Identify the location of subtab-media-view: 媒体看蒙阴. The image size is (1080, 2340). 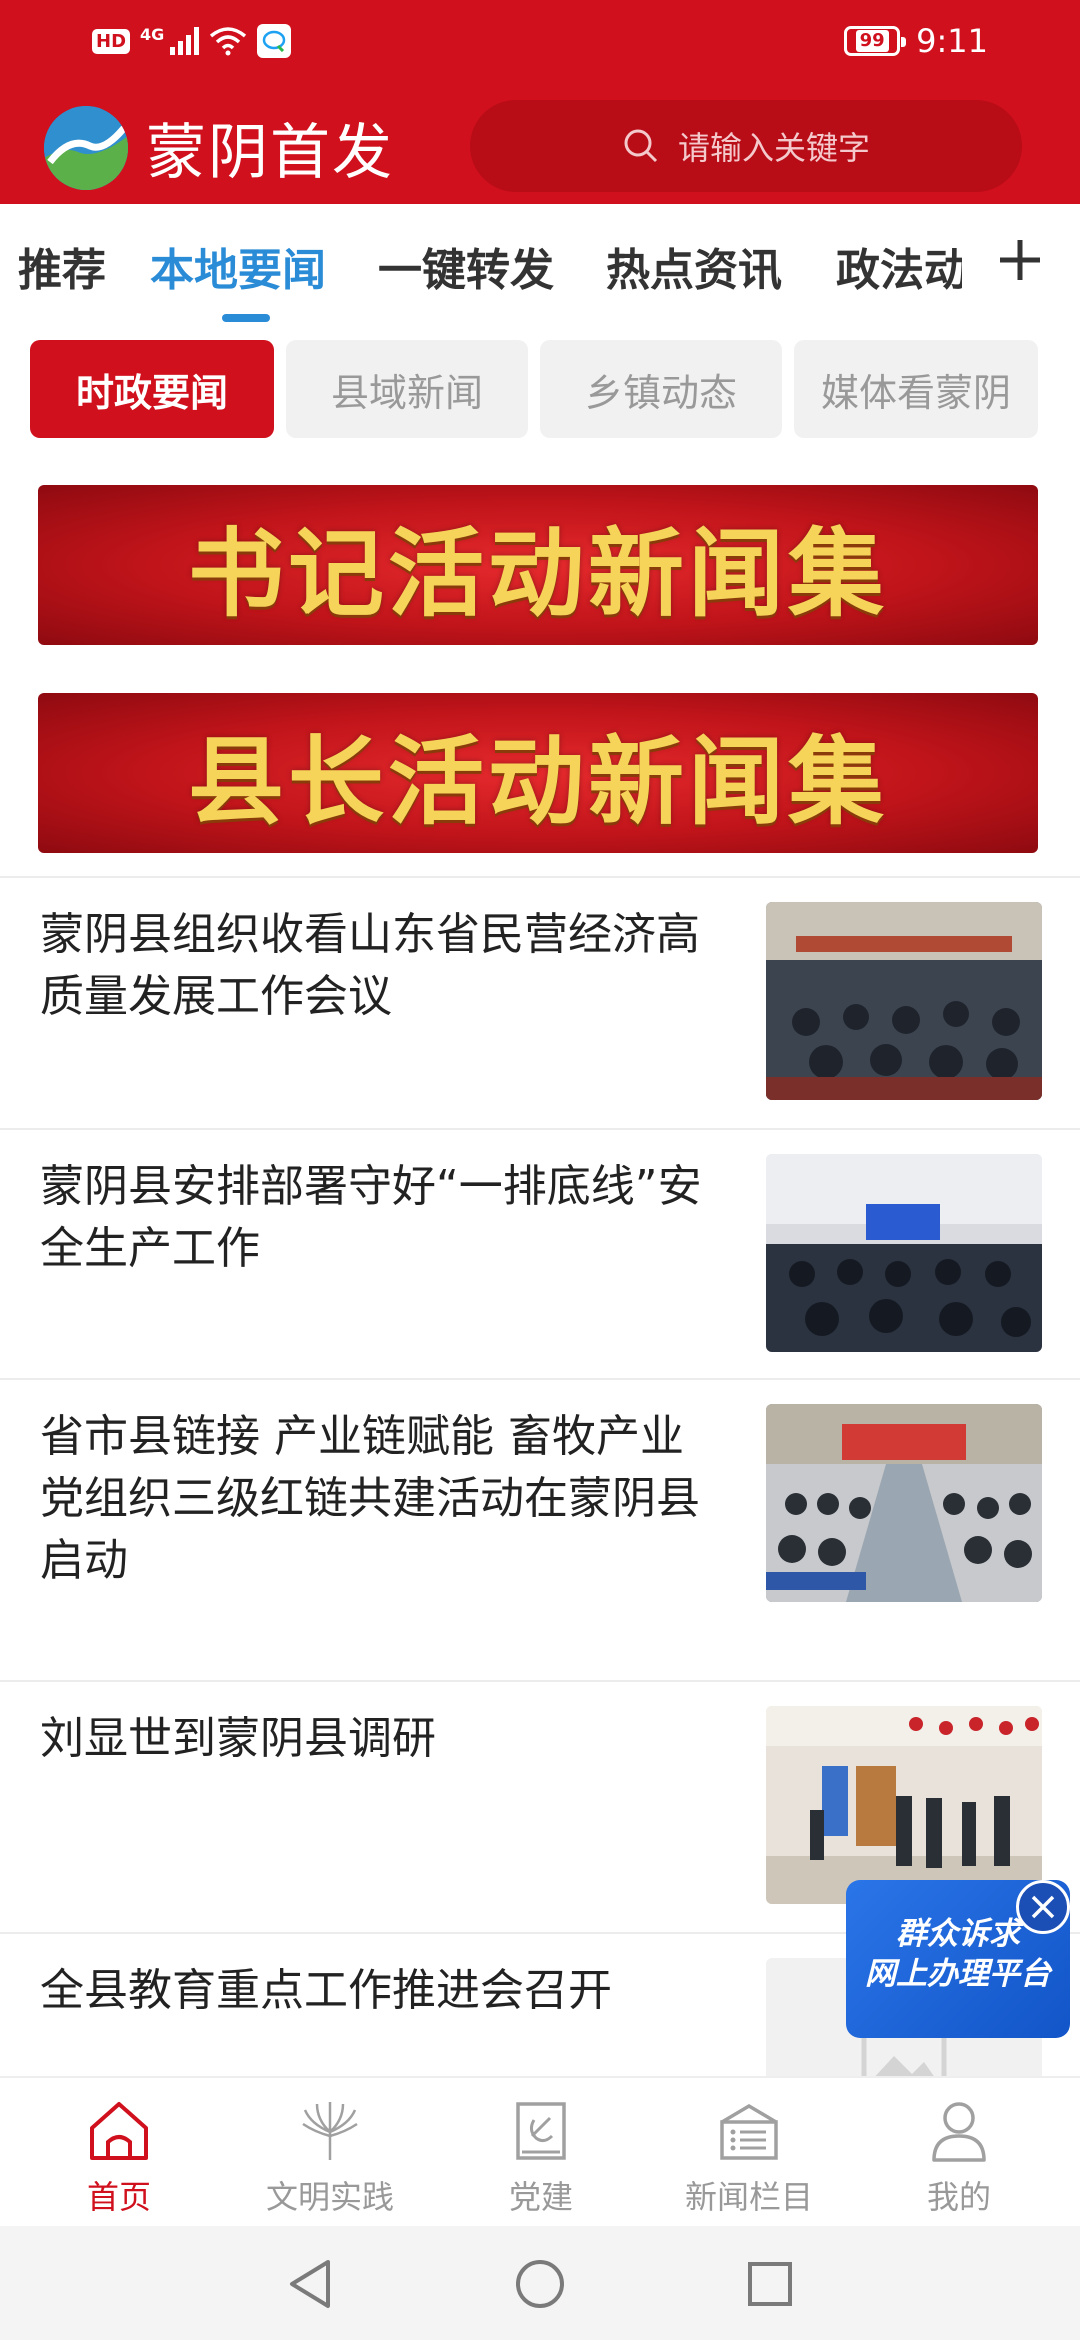
(916, 389).